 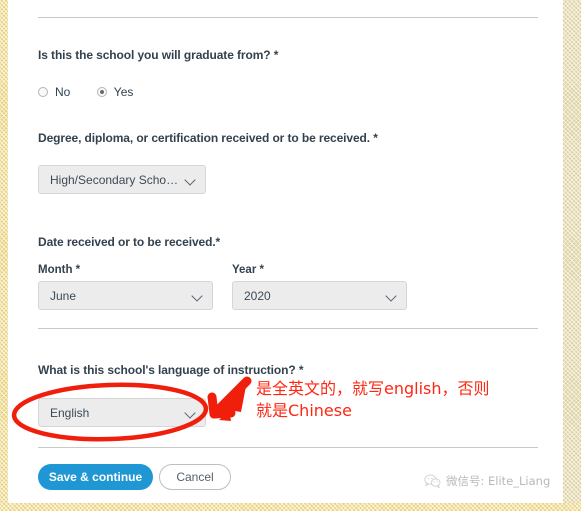 I want to click on annotation-ellipse, so click(x=110, y=412).